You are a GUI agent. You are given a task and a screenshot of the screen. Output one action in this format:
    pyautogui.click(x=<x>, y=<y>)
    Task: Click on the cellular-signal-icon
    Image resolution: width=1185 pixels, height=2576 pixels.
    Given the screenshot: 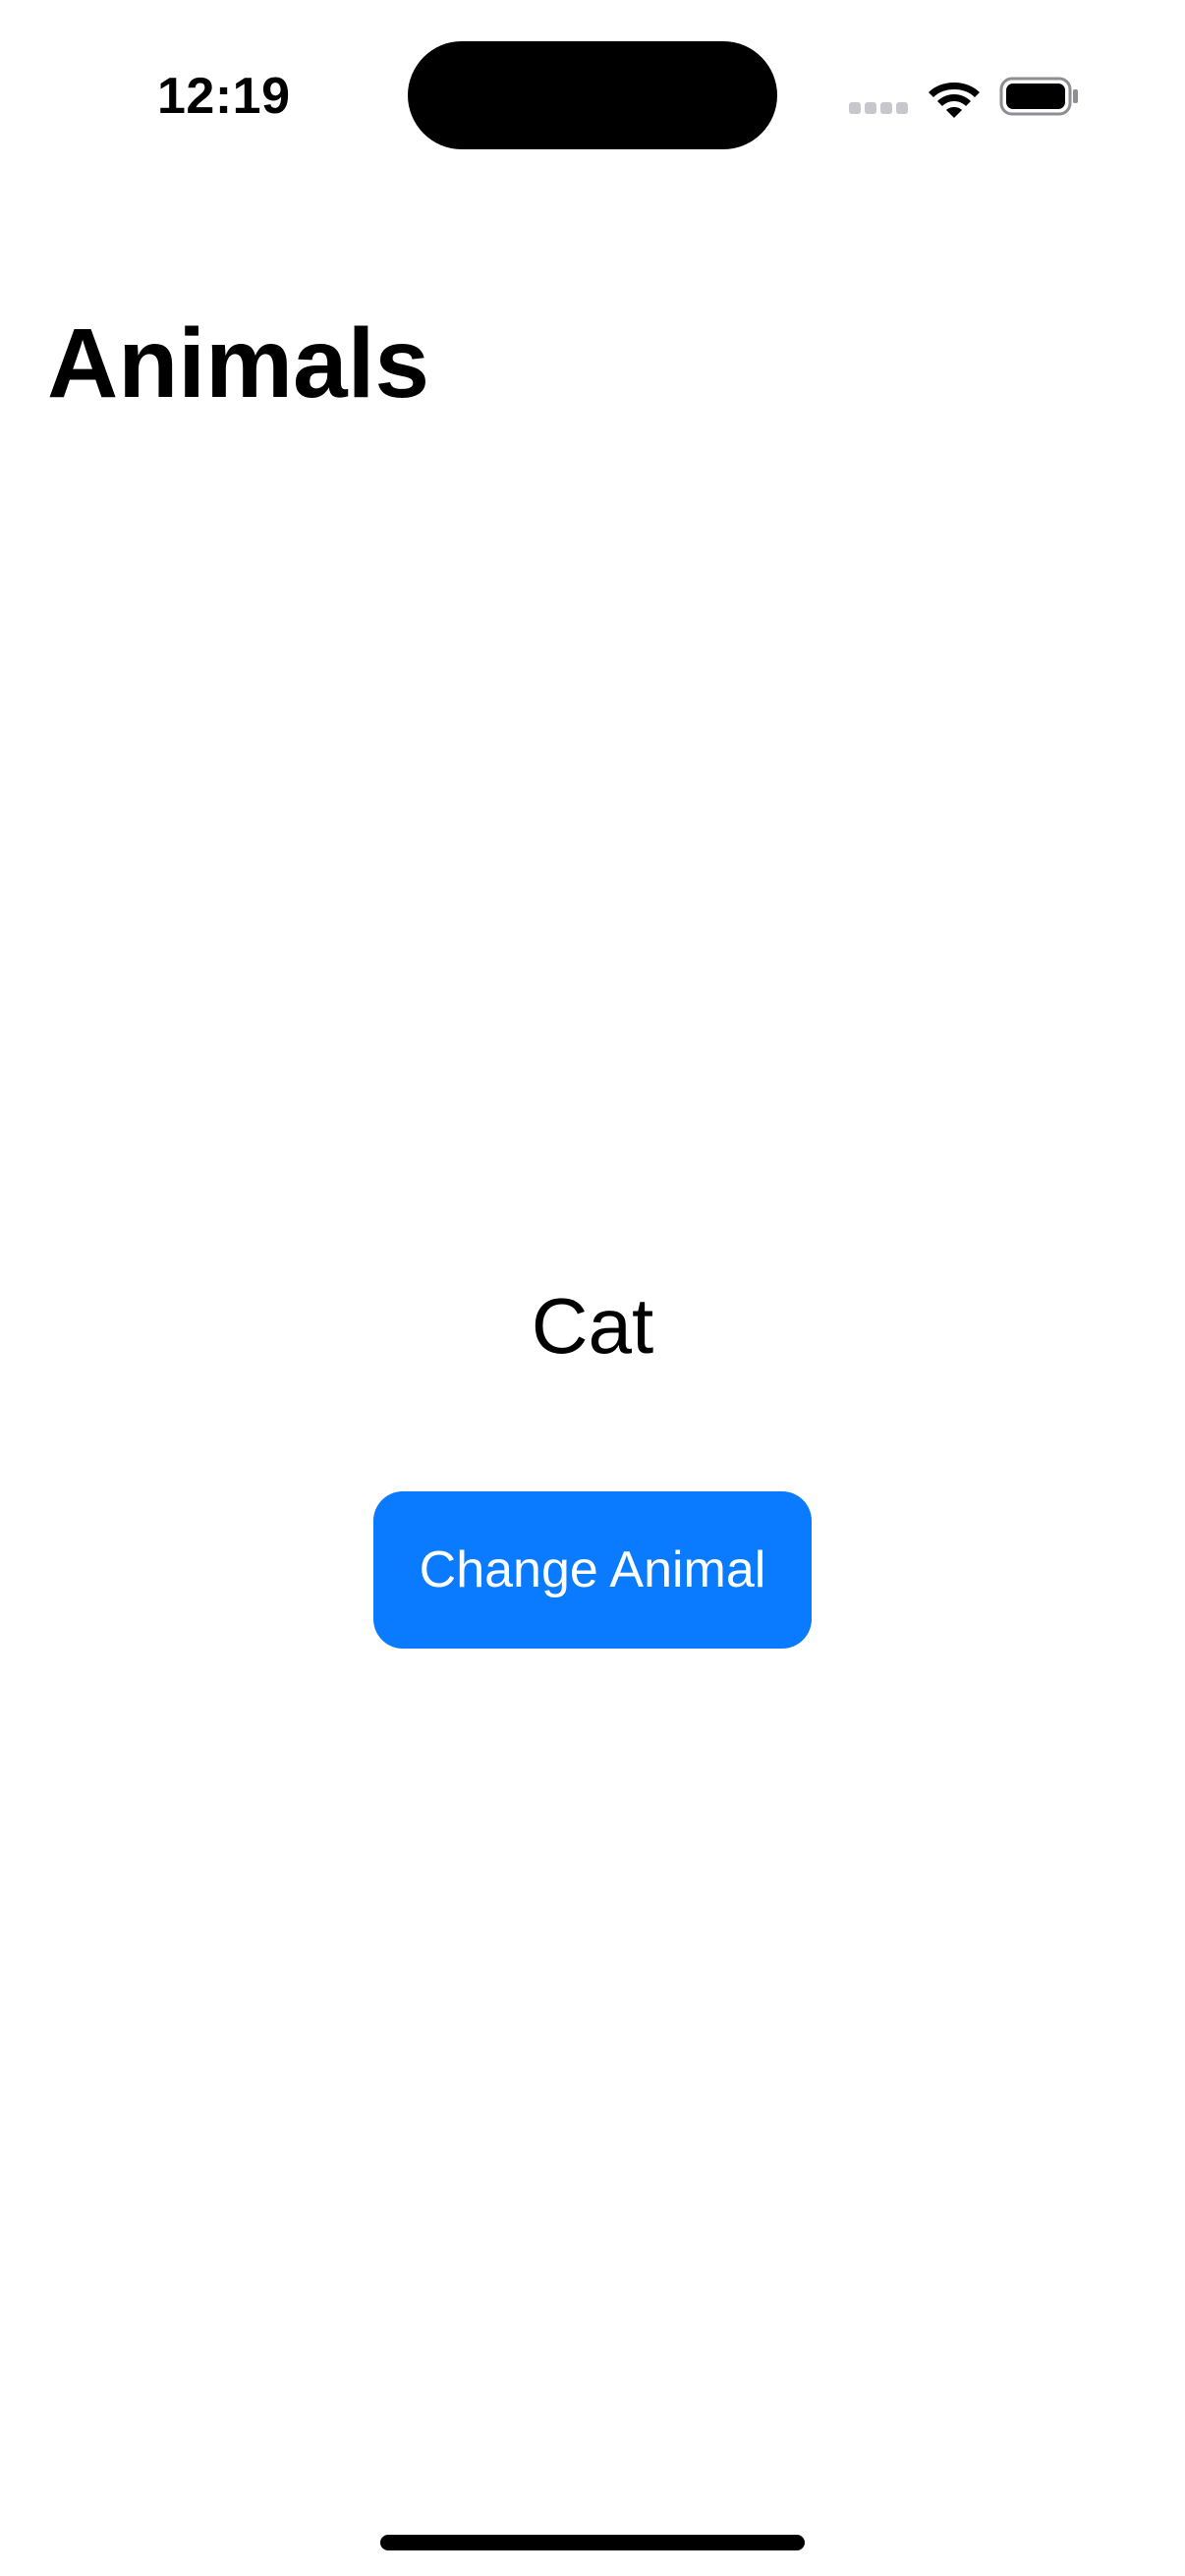 What is the action you would take?
    pyautogui.click(x=880, y=109)
    